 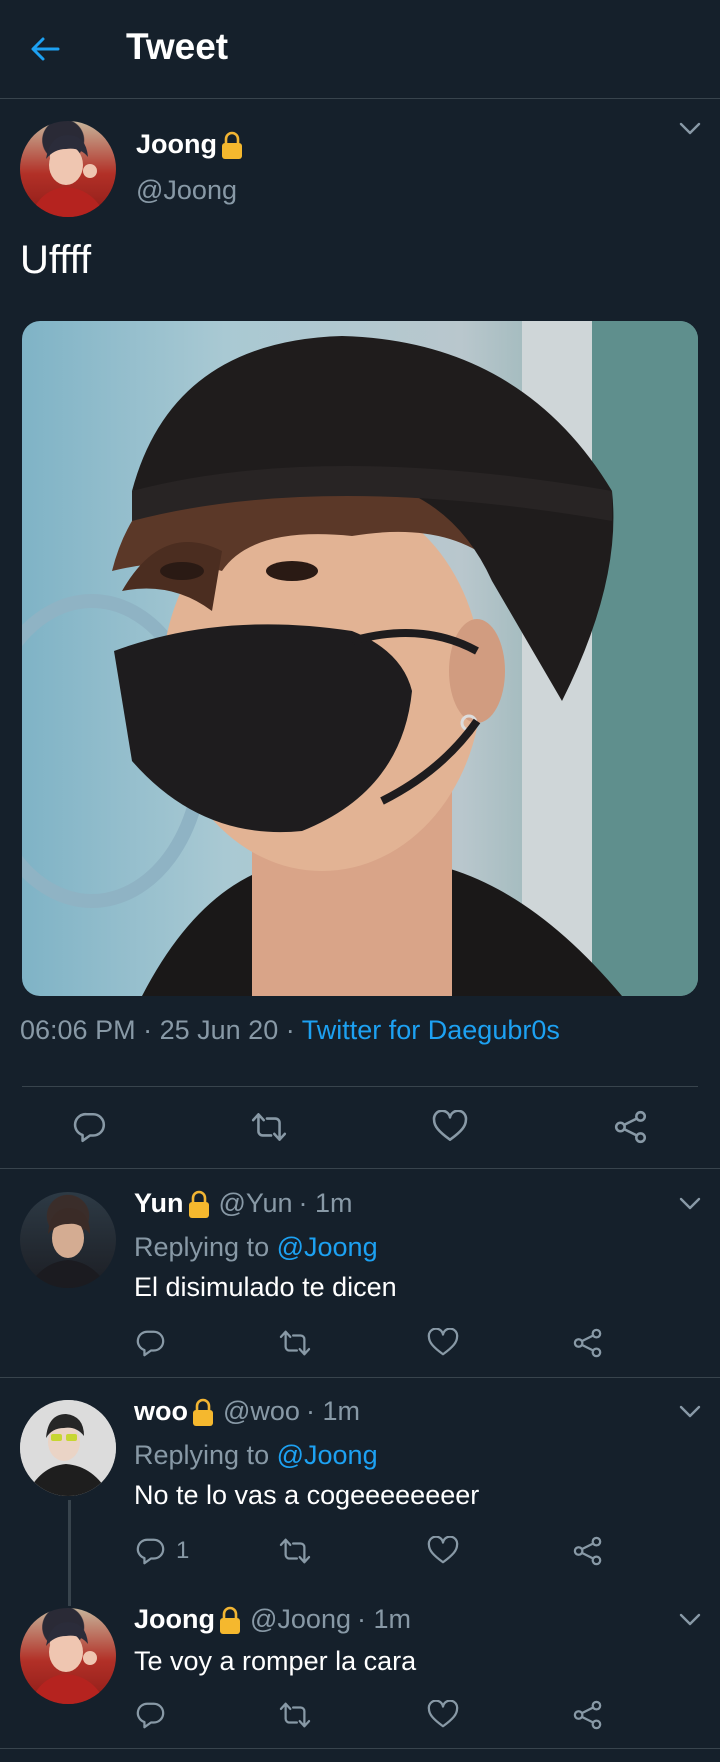 What do you see at coordinates (161, 1411) in the screenshot?
I see `reply-author-name: woo` at bounding box center [161, 1411].